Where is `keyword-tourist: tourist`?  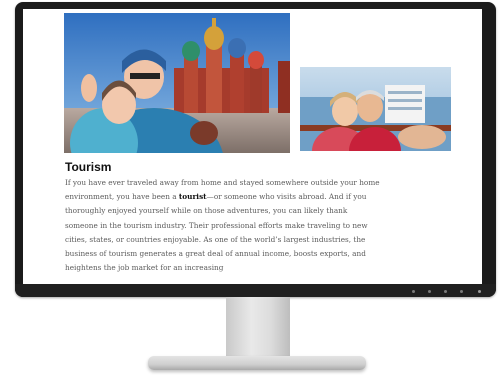 keyword-tourist: tourist is located at coordinates (192, 197).